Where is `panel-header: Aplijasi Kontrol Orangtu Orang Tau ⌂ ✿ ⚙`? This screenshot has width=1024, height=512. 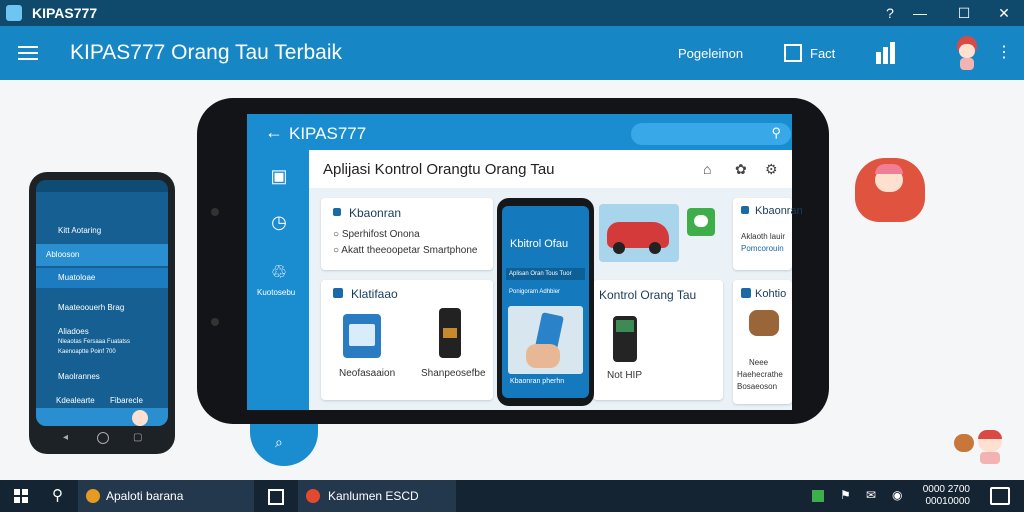 panel-header: Aplijasi Kontrol Orangtu Orang Tau ⌂ ✿ ⚙ is located at coordinates (550, 169).